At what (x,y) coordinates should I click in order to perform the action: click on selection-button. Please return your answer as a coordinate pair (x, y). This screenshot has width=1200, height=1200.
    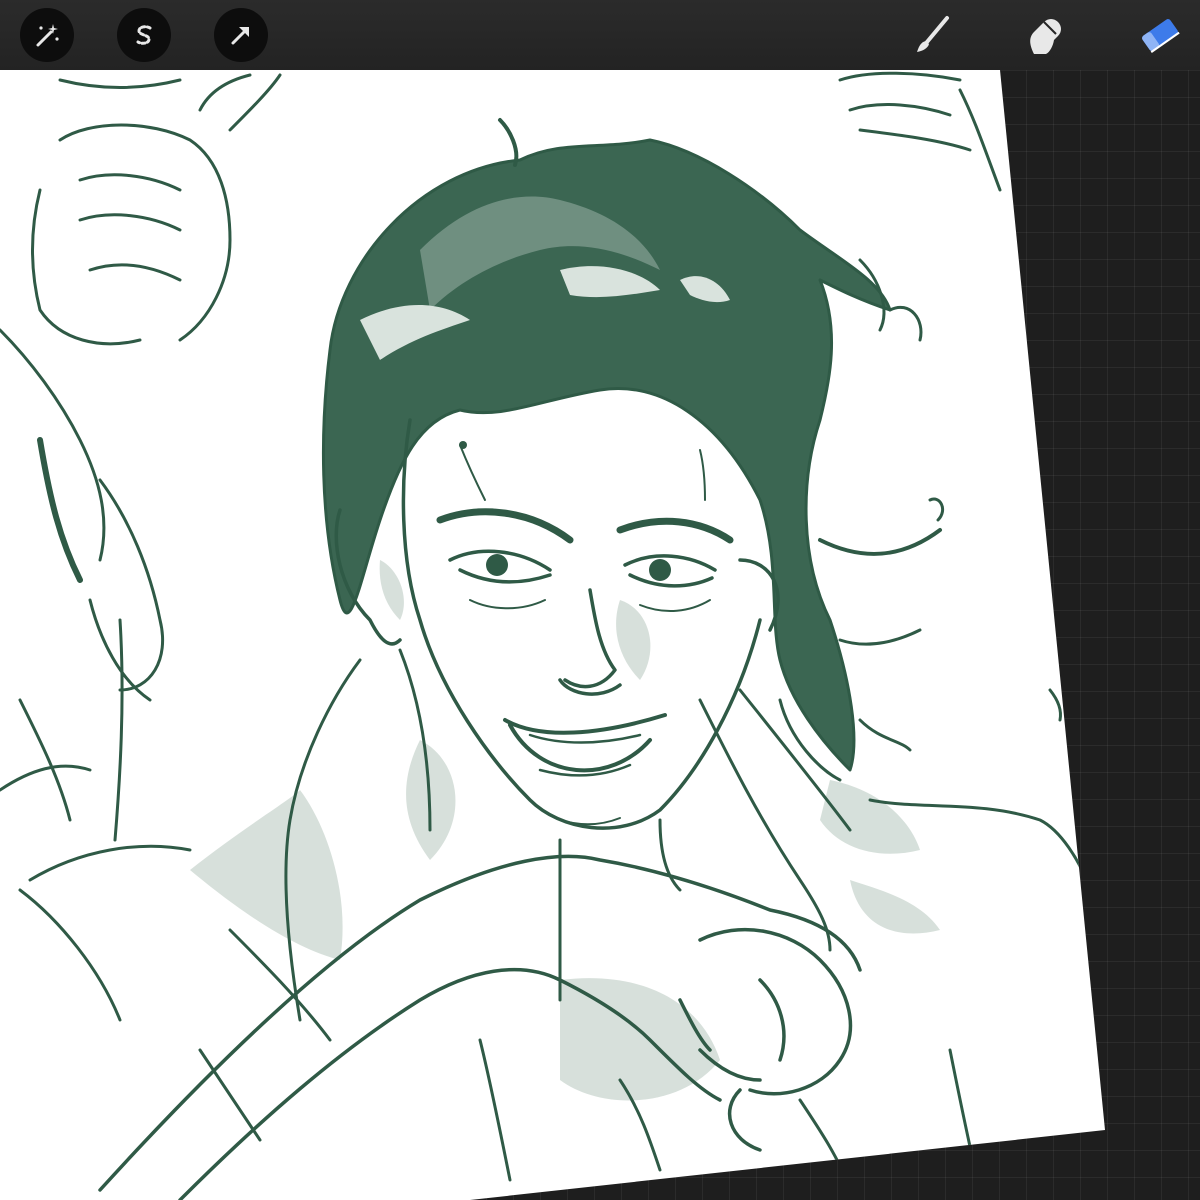
    Looking at the image, I should click on (144, 35).